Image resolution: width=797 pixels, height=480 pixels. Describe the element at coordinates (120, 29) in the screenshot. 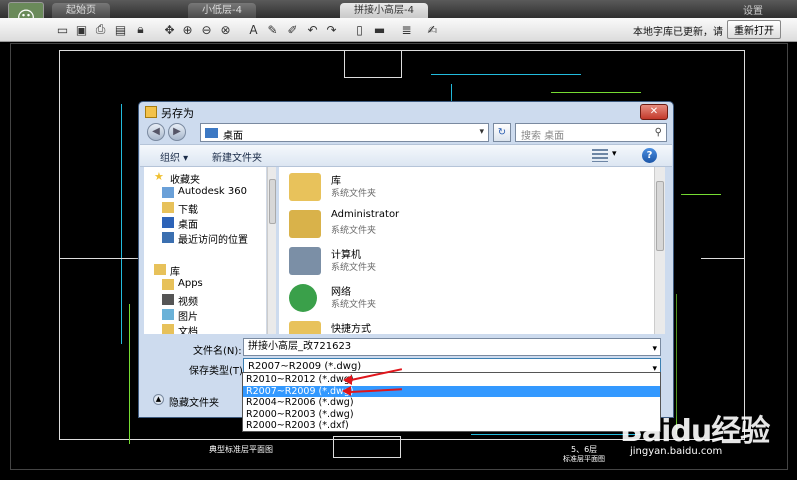

I see `pdf-icon: ▤` at that location.